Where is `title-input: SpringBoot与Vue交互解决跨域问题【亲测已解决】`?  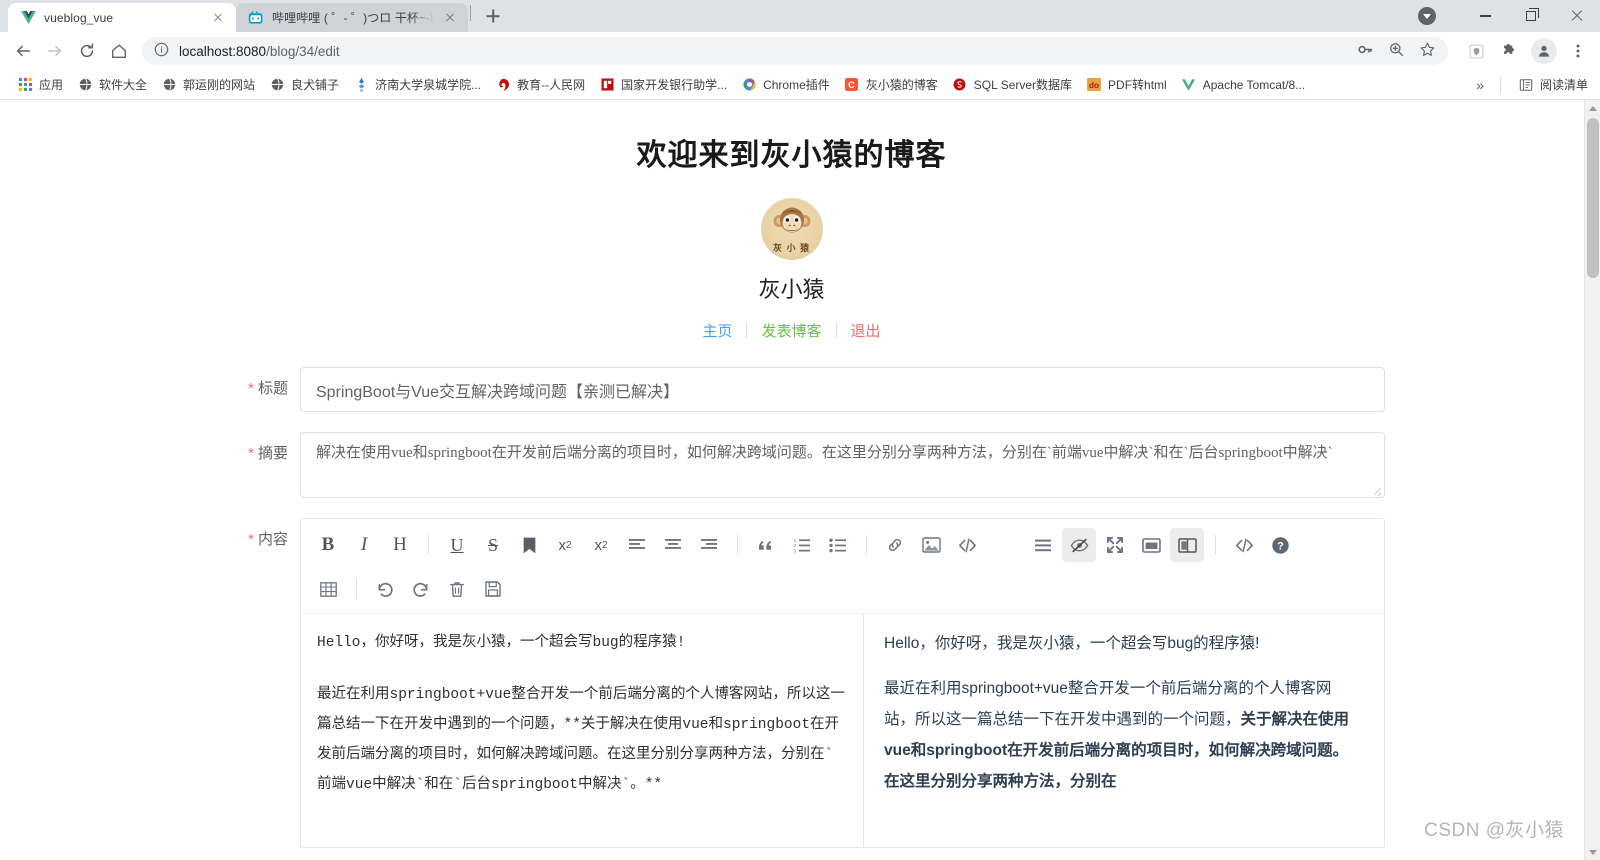
title-input: SpringBoot与Vue交互解决跨域问题【亲测已解决】 is located at coordinates (842, 389).